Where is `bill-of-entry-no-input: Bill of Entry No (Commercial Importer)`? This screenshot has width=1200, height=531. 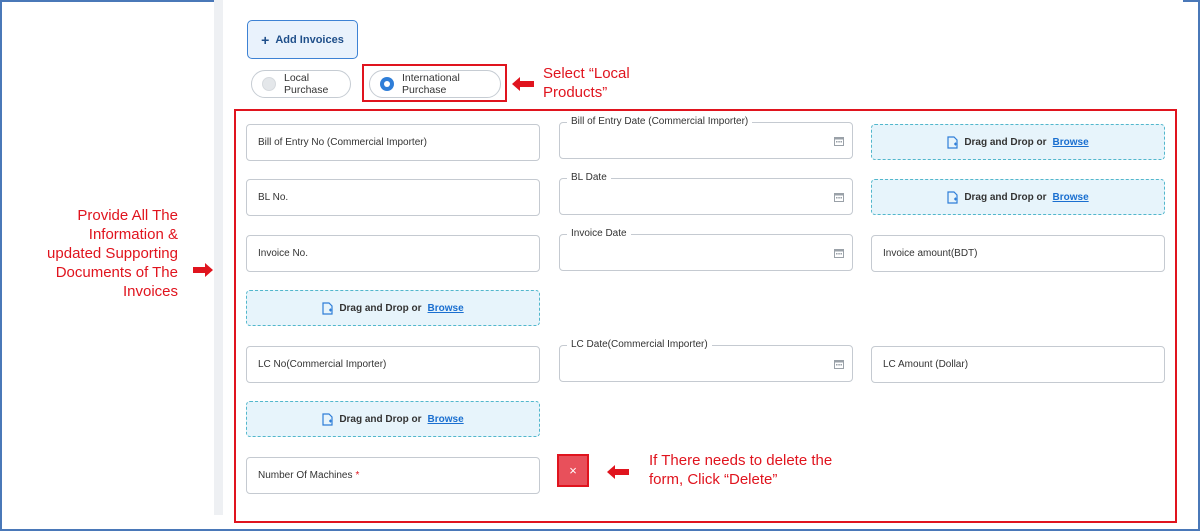 bill-of-entry-no-input: Bill of Entry No (Commercial Importer) is located at coordinates (393, 142).